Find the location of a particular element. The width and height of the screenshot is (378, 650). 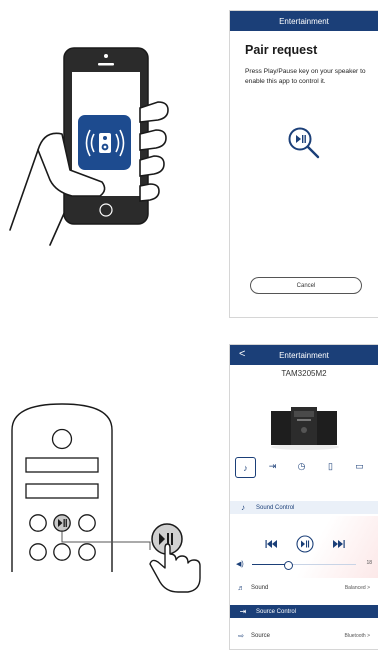

next-icon is located at coordinates (339, 544).